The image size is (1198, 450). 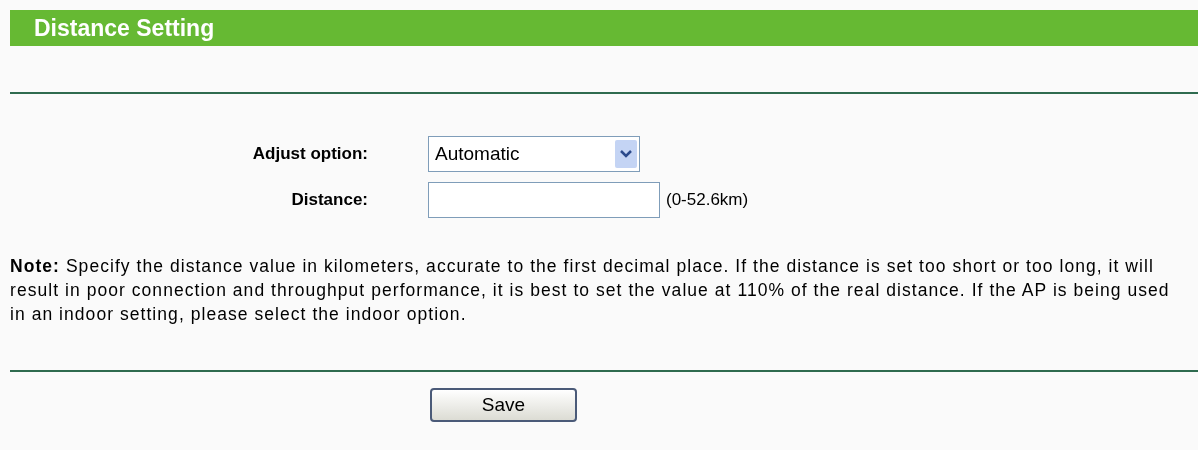 What do you see at coordinates (534, 154) in the screenshot?
I see `adjust-option-dropdown: Automatic` at bounding box center [534, 154].